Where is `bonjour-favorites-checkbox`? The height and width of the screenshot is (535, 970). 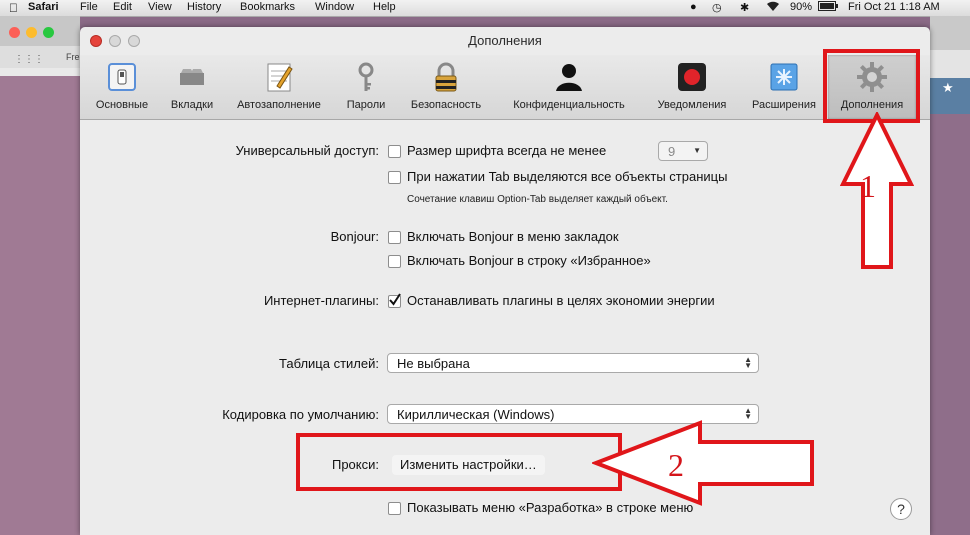 bonjour-favorites-checkbox is located at coordinates (394, 261).